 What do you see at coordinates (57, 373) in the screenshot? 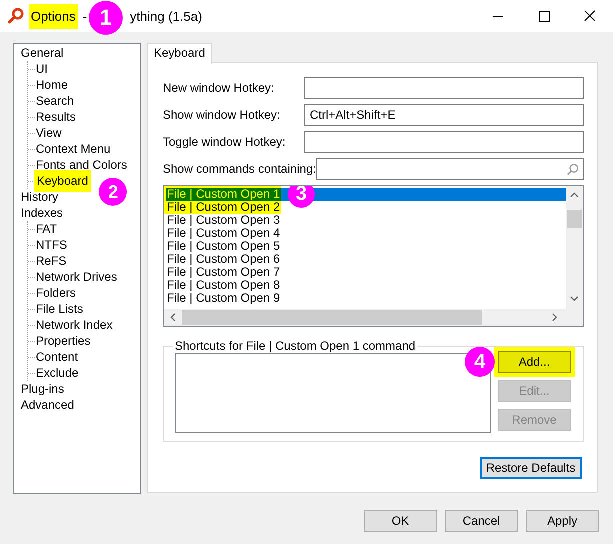
I see `tree-item: Exclude` at bounding box center [57, 373].